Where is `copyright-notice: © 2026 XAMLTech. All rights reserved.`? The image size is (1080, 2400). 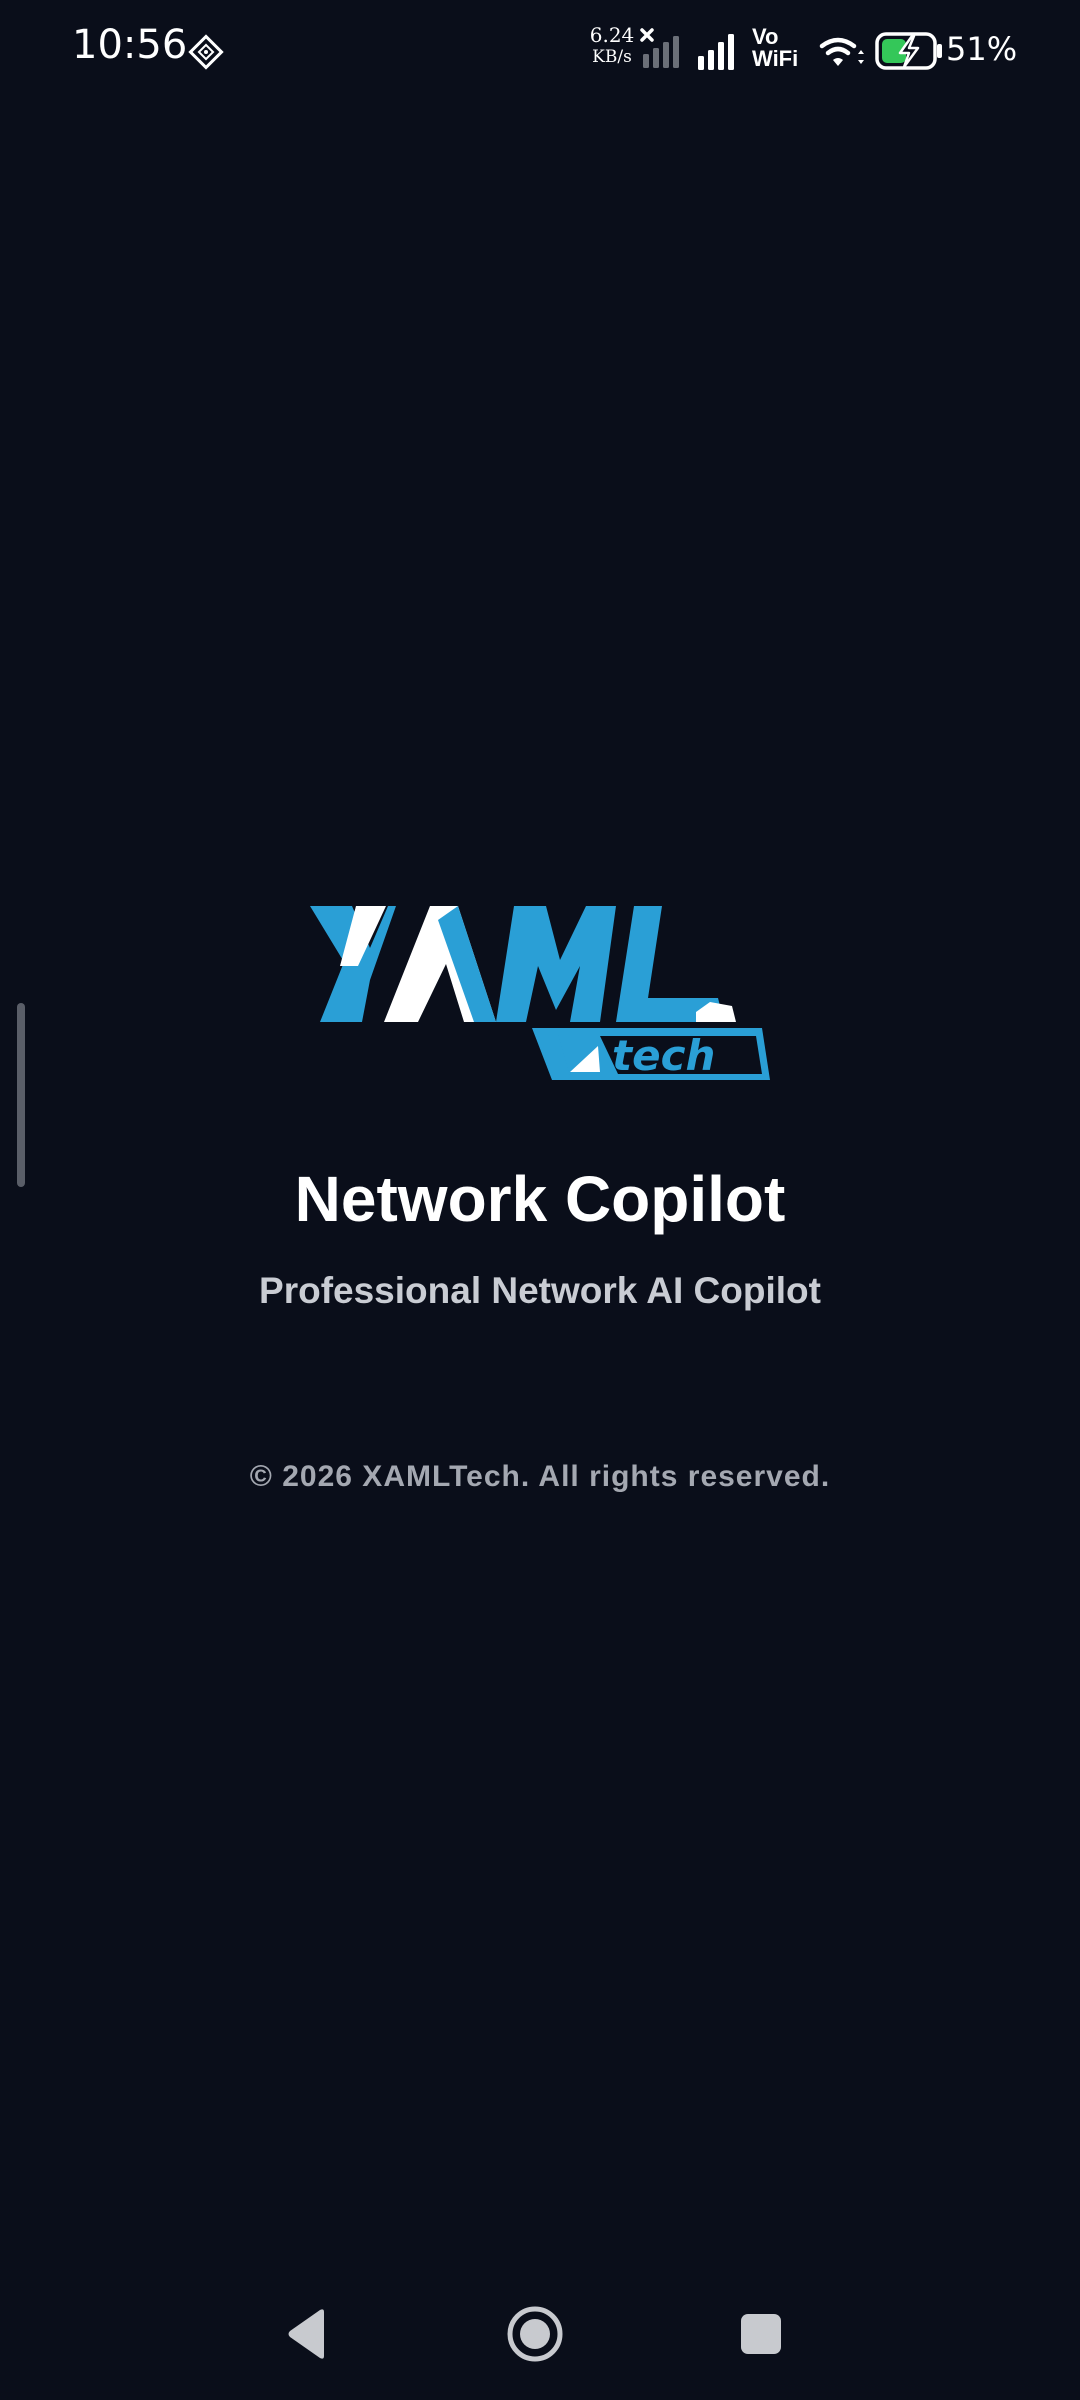
copyright-notice: © 2026 XAMLTech. All rights reserved. is located at coordinates (540, 1476).